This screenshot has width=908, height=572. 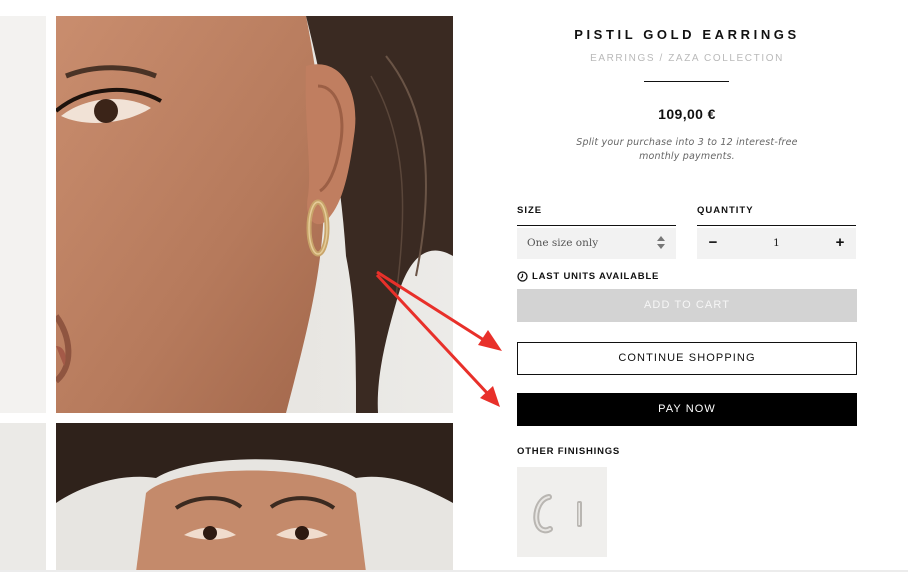 What do you see at coordinates (254, 497) in the screenshot?
I see `product-photo-face` at bounding box center [254, 497].